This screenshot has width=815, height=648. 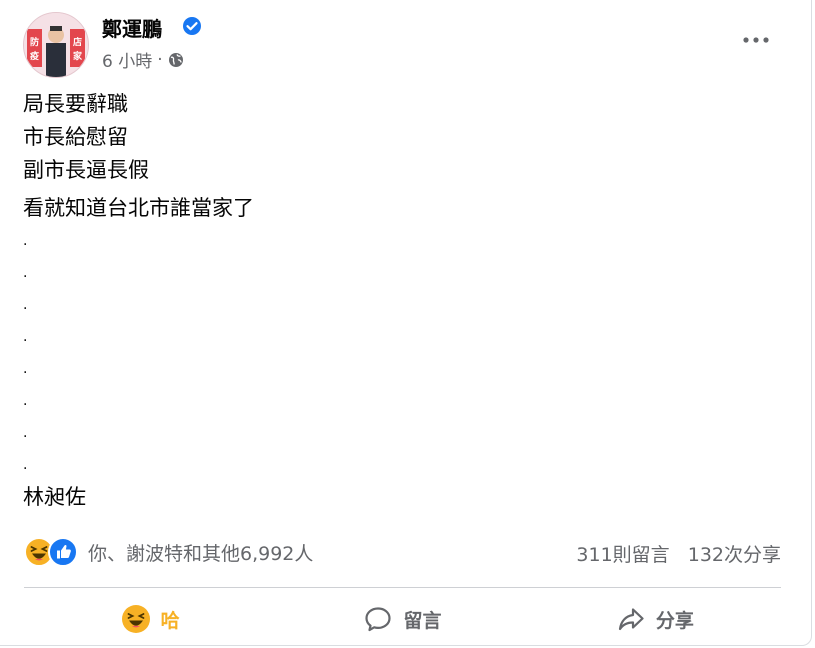 I want to click on like-reaction-icon, so click(x=63, y=552).